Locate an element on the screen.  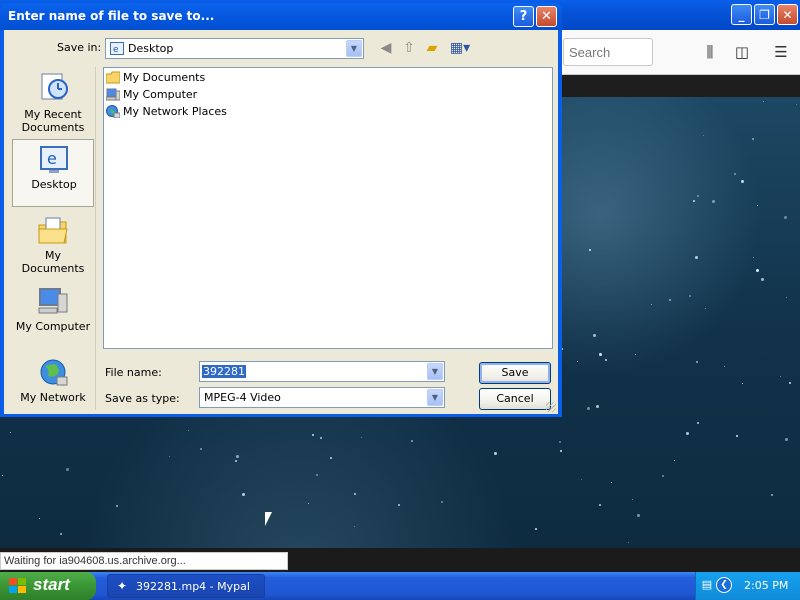
my-computer-icon is located at coordinates (53, 301).